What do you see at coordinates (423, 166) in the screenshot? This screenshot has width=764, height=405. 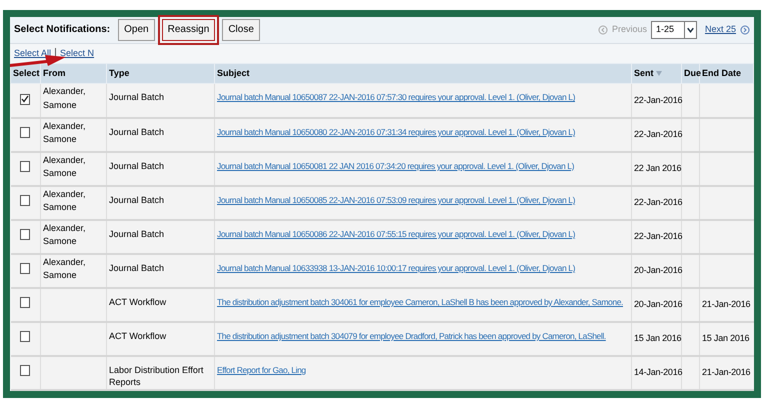 I see `subject-link: Journal batch Manual 10650081 22 JAN 2016 07:34:20 requires your approval. Level 1. (Oliver, Djovan L)` at bounding box center [423, 166].